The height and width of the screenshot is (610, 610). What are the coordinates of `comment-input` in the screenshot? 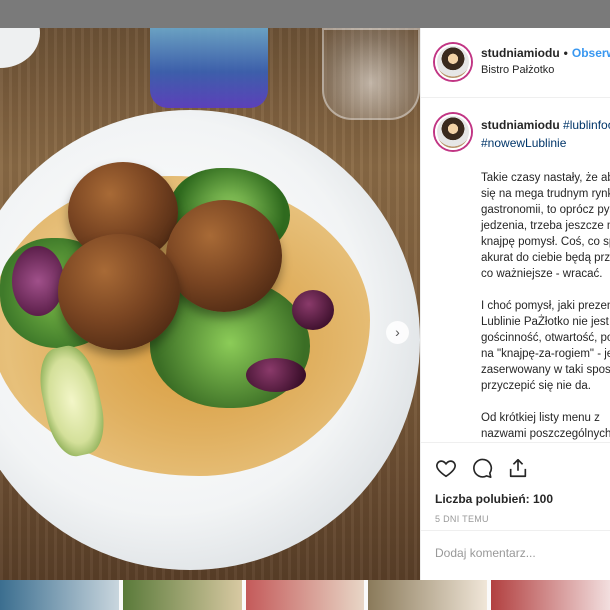 It's located at (520, 553).